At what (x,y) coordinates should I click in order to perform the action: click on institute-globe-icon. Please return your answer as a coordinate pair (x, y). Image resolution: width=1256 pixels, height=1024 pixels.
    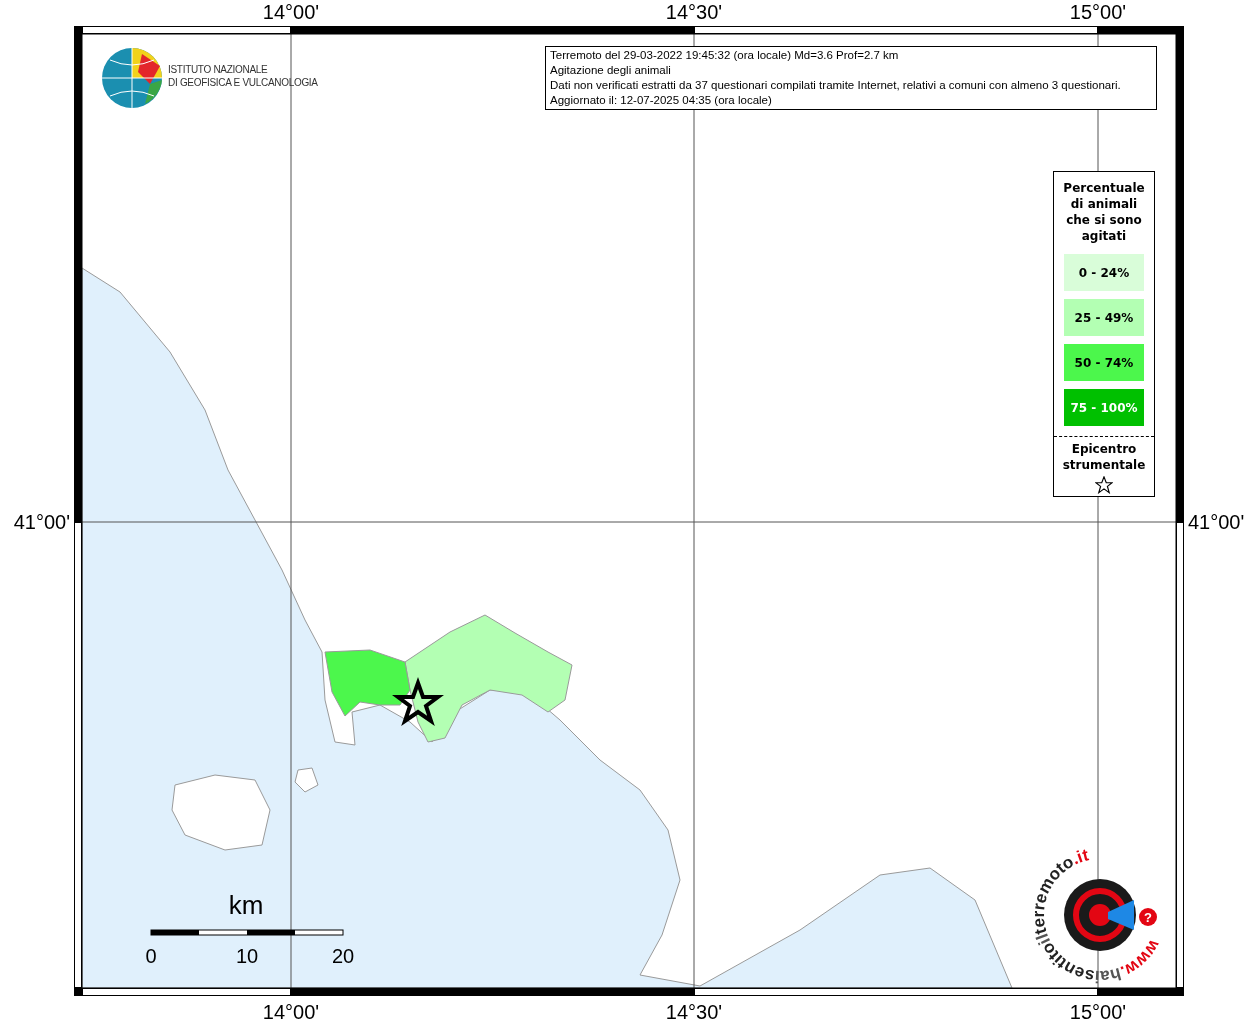
    Looking at the image, I should click on (132, 78).